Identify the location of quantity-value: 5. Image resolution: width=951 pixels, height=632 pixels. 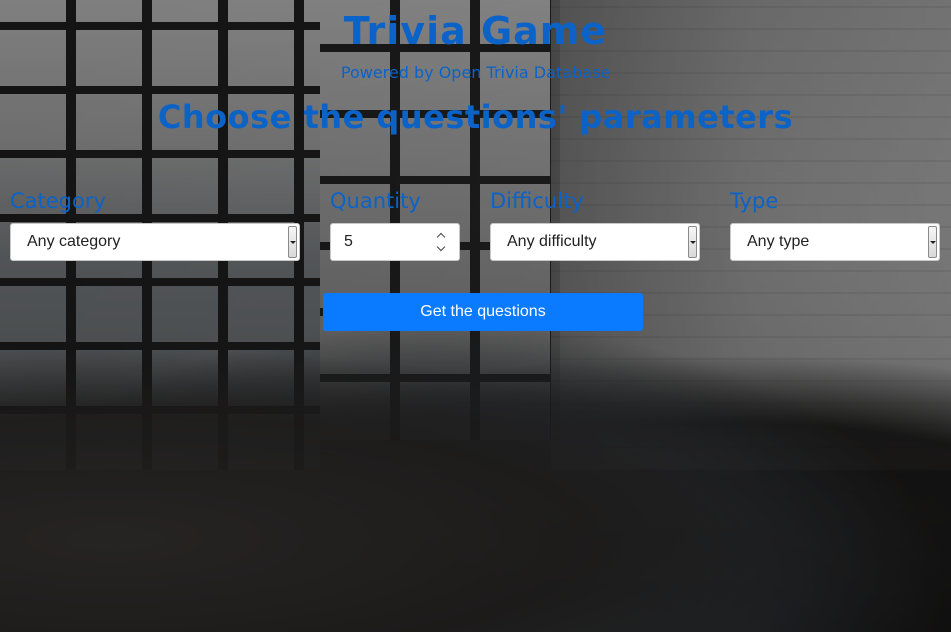
(348, 241).